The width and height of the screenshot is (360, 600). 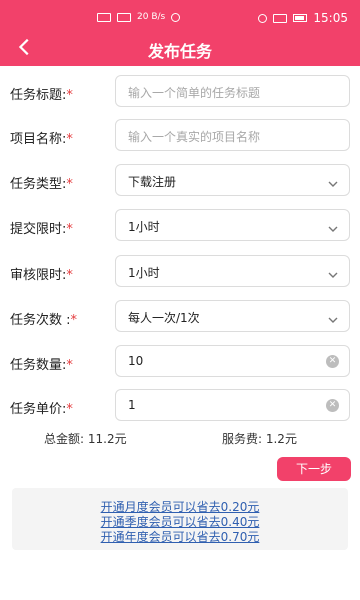 I want to click on promo-link-yearly: 开通年度会员可以省去0.70元, so click(x=180, y=536).